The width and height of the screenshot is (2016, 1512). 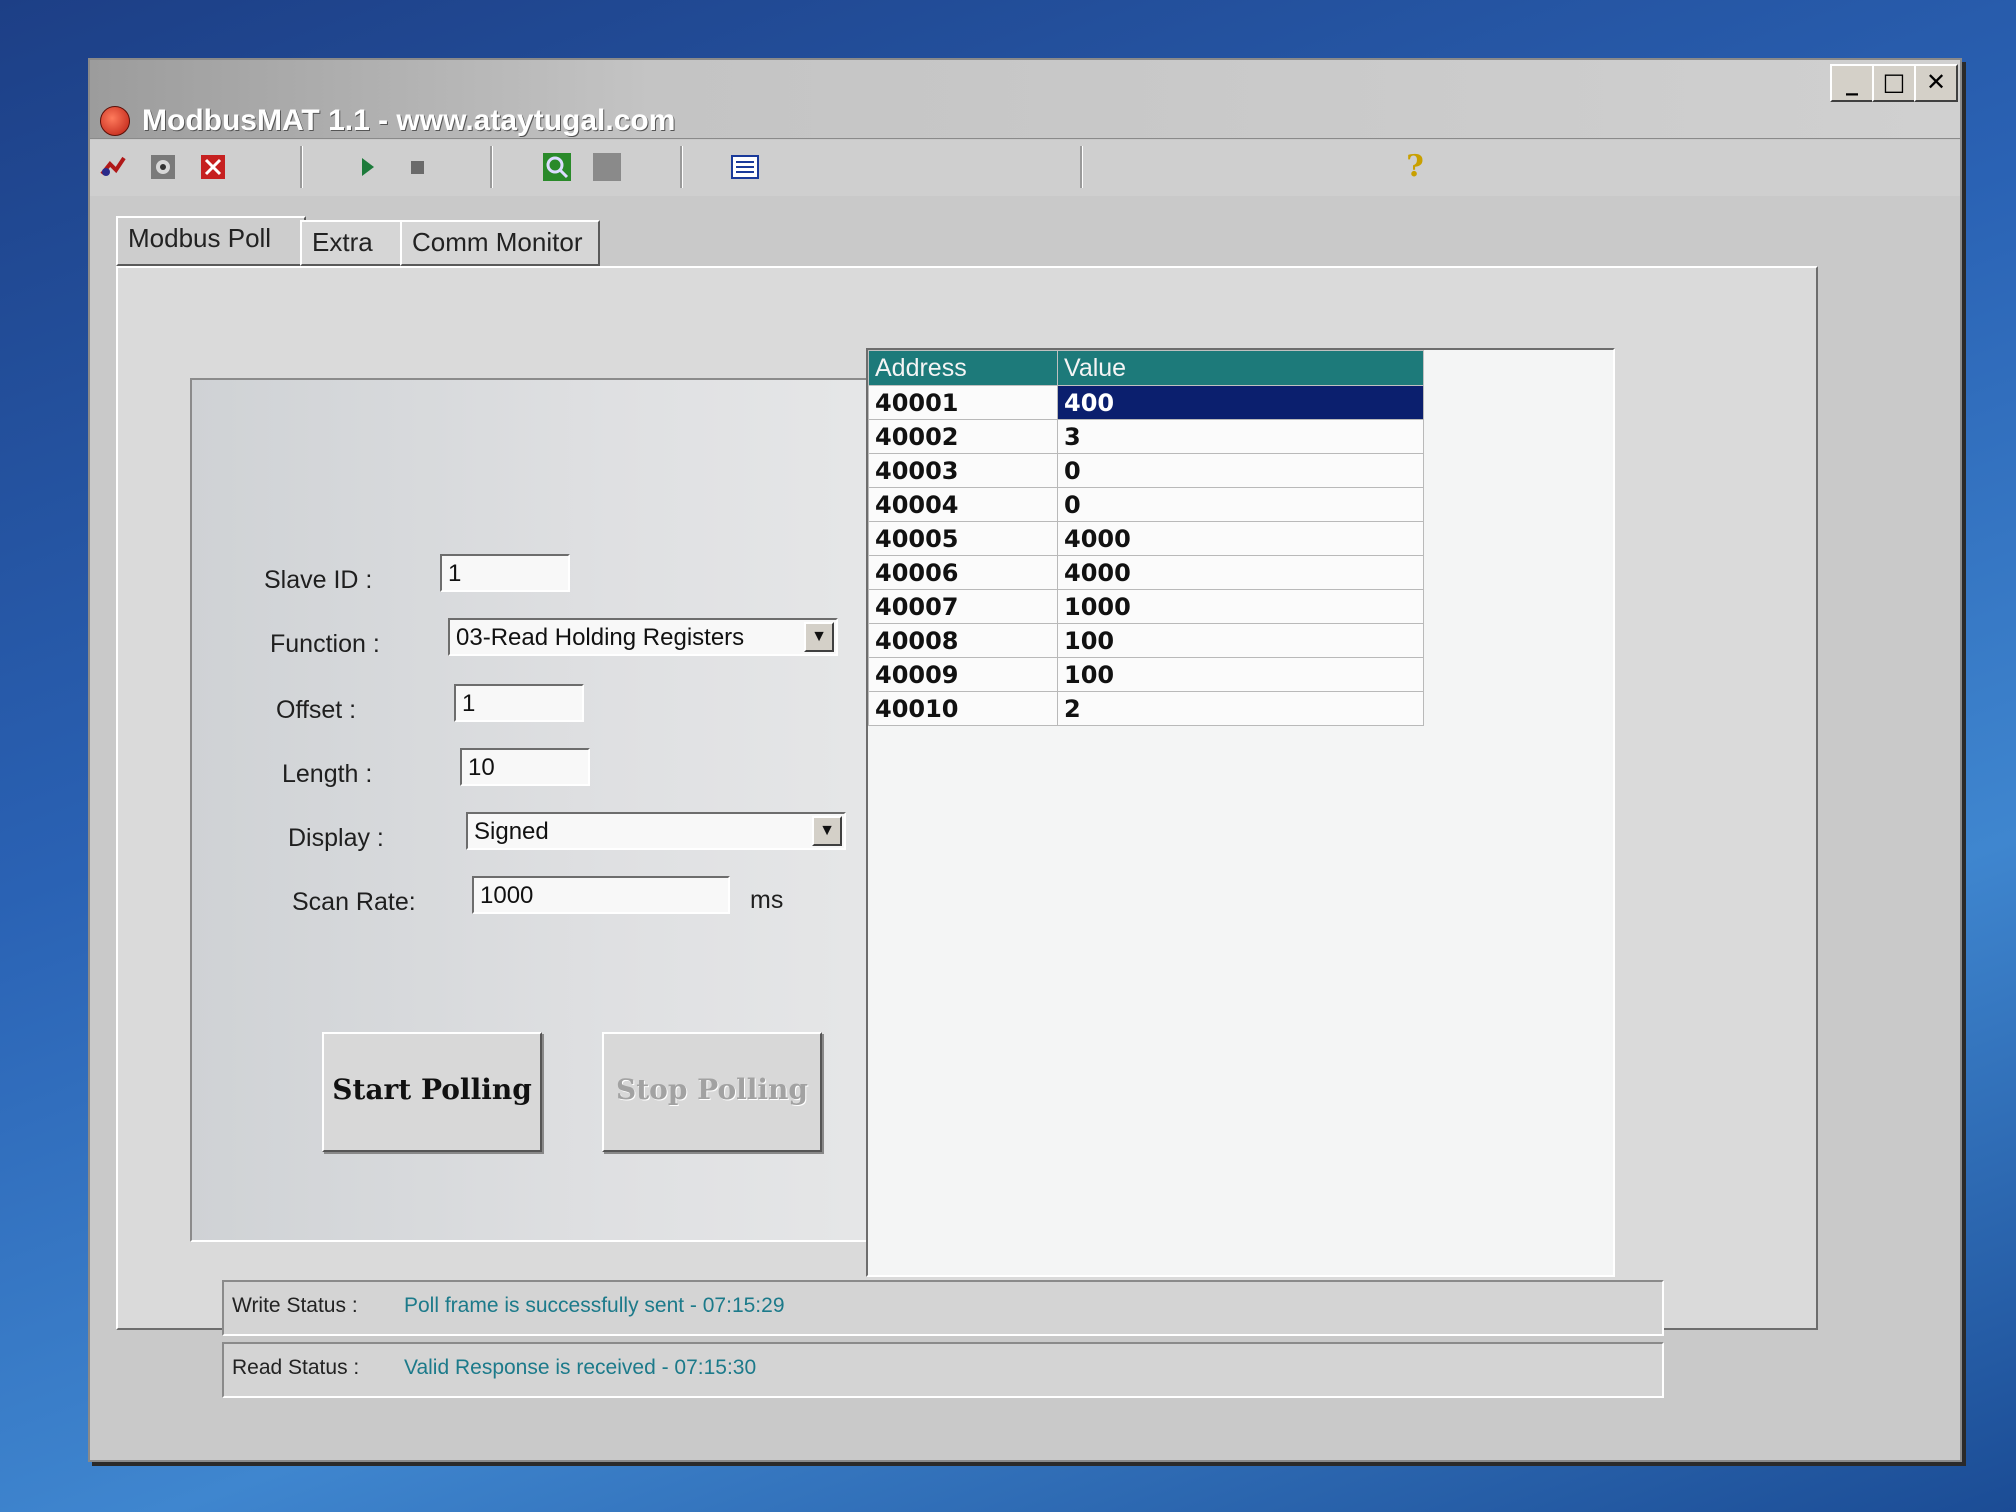 I want to click on slave-id-field: 1, so click(x=505, y=573).